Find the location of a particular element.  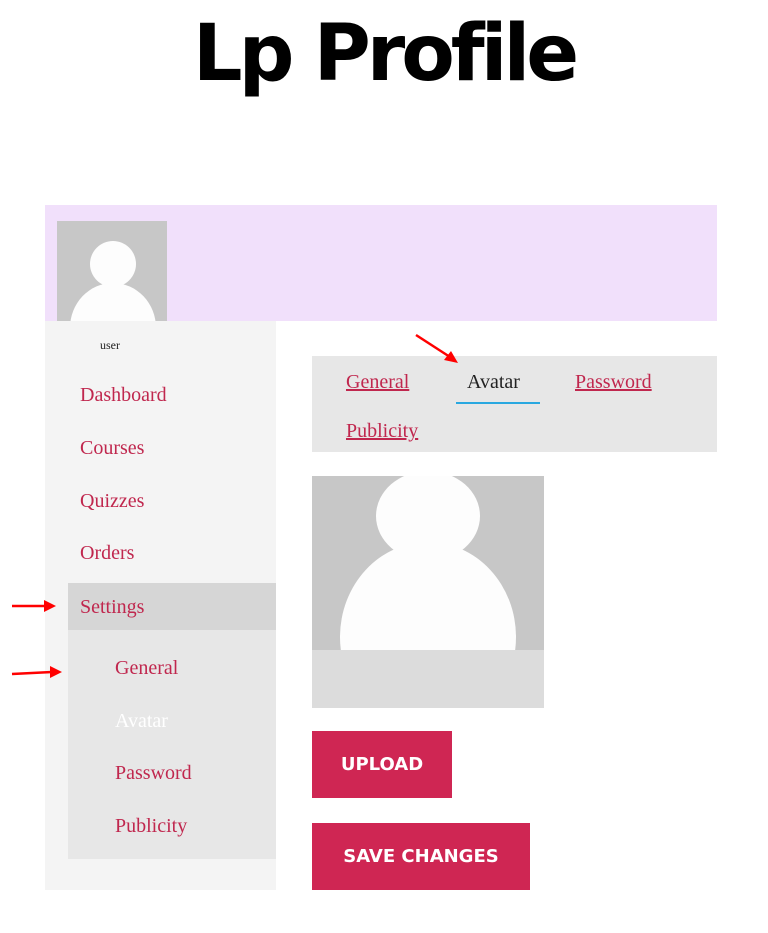

subnav-item-general: General is located at coordinates (146, 668).